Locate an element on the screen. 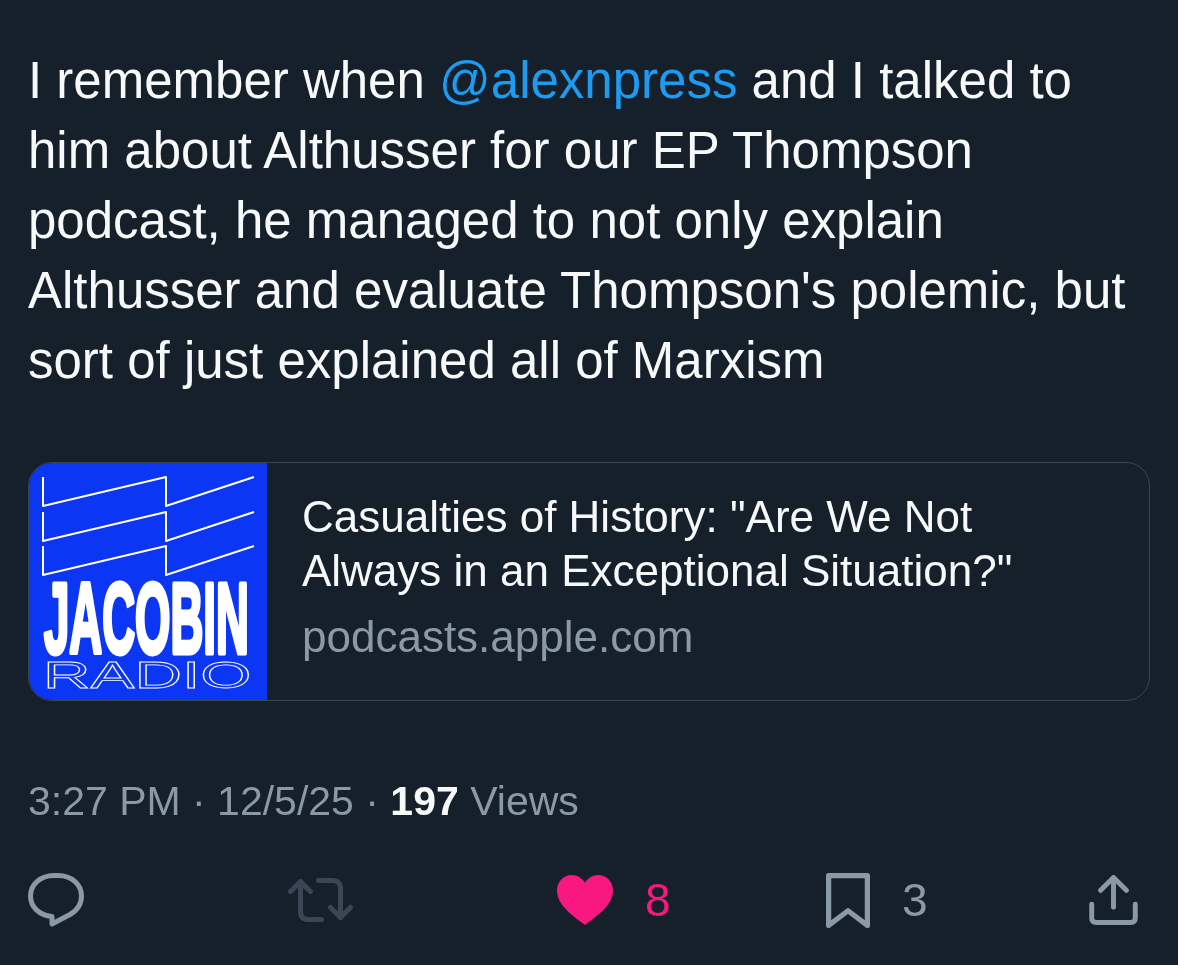 The image size is (1178, 965). link-title: Casualties of History: "Are We Not Always in an Exceptional Situation?" is located at coordinates (658, 544).